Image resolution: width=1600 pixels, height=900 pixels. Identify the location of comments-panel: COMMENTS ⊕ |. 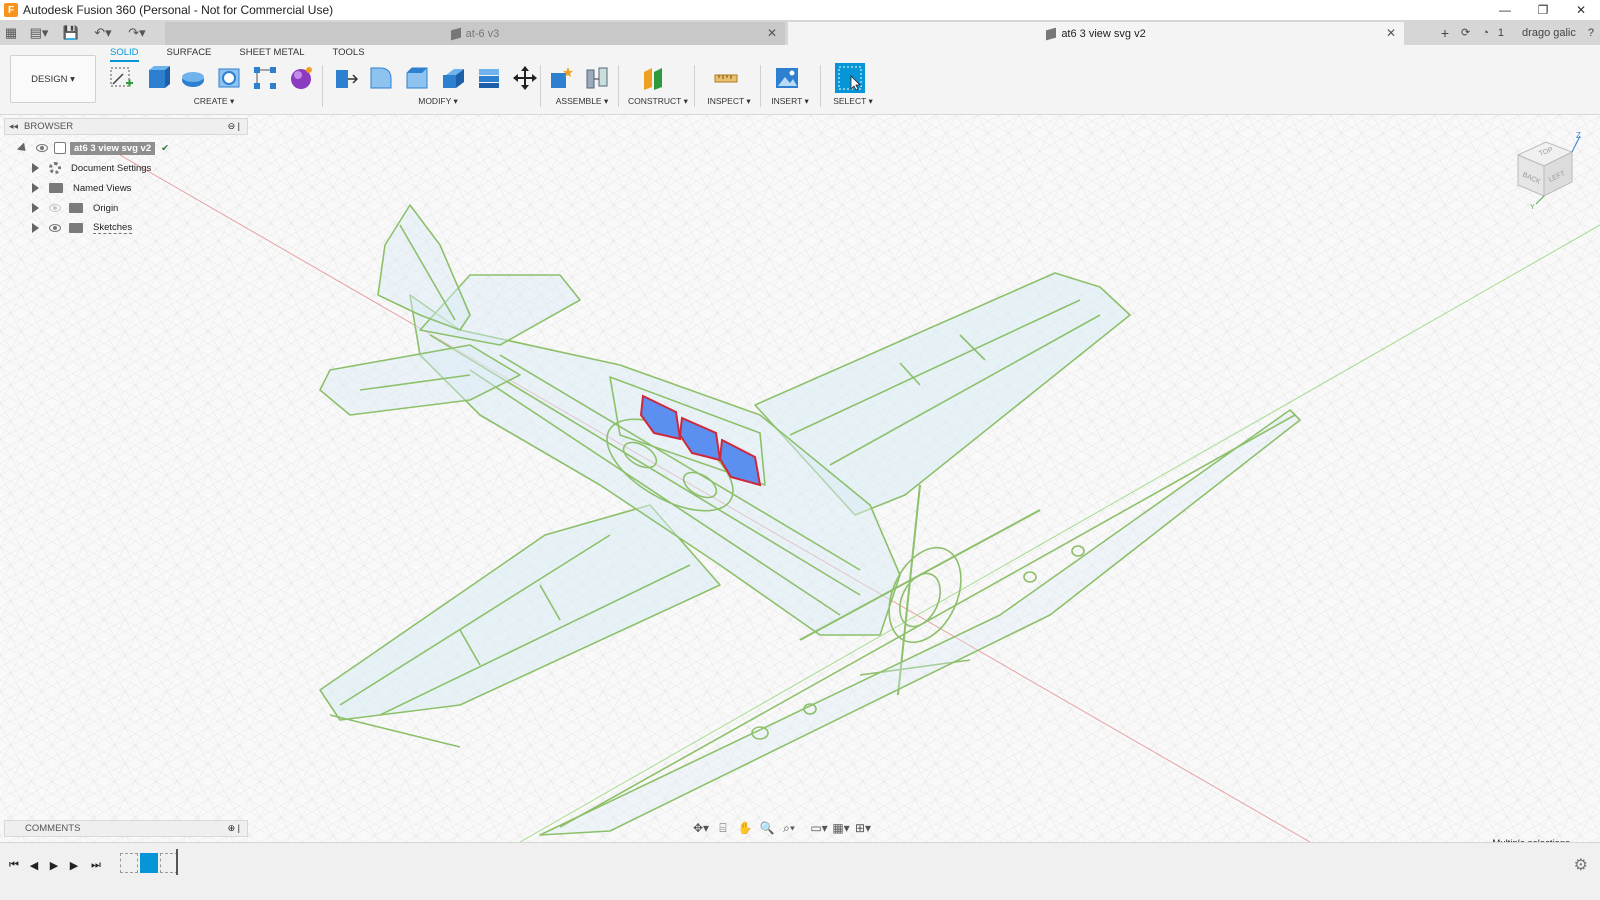
(126, 828).